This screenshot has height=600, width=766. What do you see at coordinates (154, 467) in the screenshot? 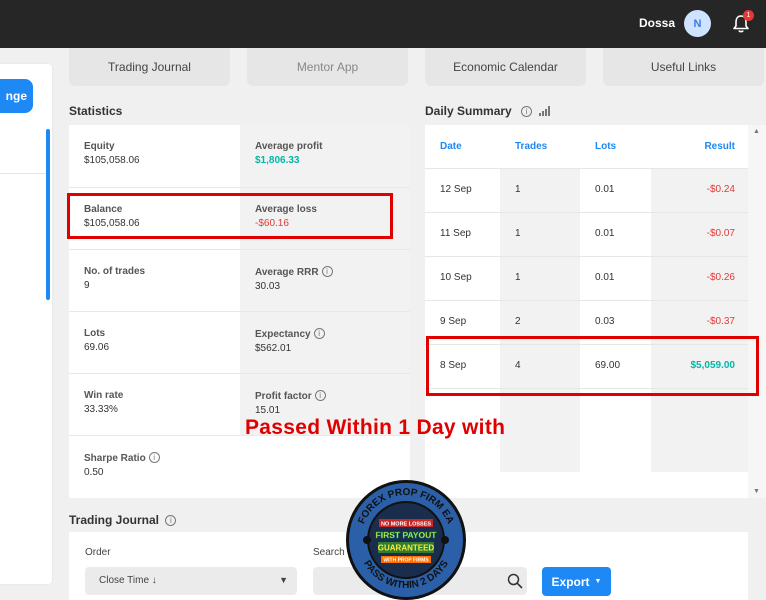
I see `stat-sharpe-ratio: Sharpe Ratio i 0.50` at bounding box center [154, 467].